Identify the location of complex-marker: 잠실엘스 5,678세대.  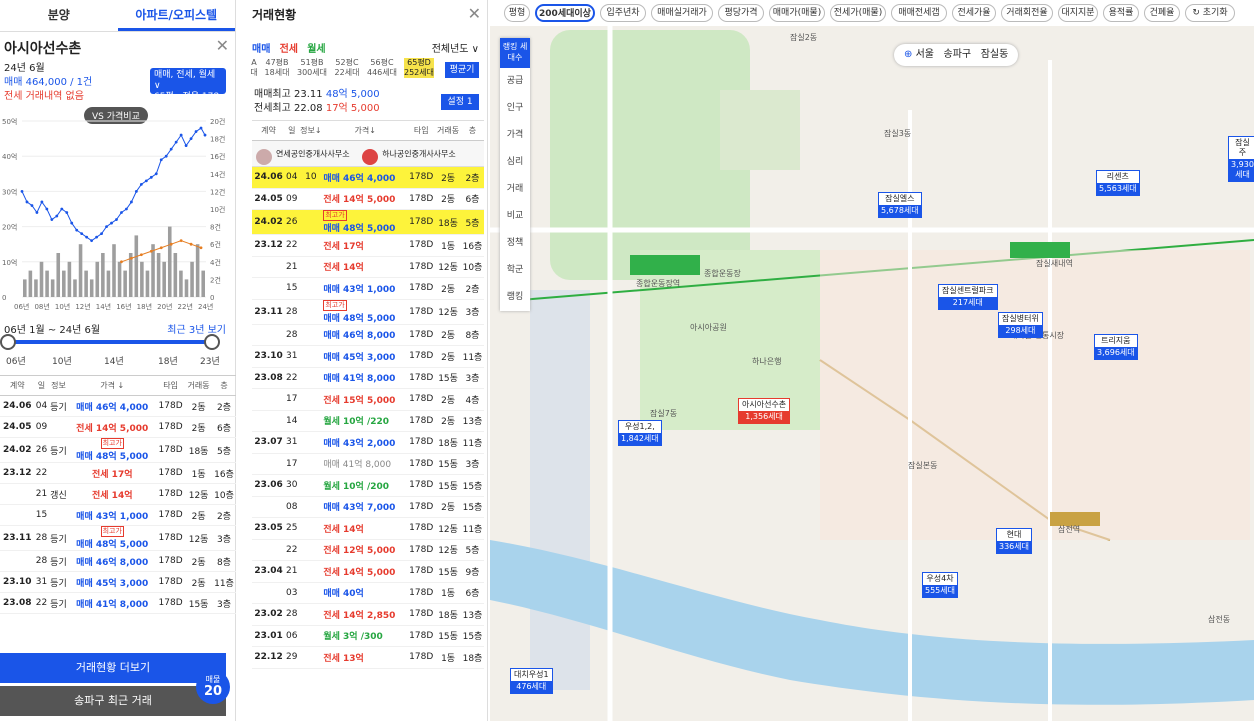
(900, 205).